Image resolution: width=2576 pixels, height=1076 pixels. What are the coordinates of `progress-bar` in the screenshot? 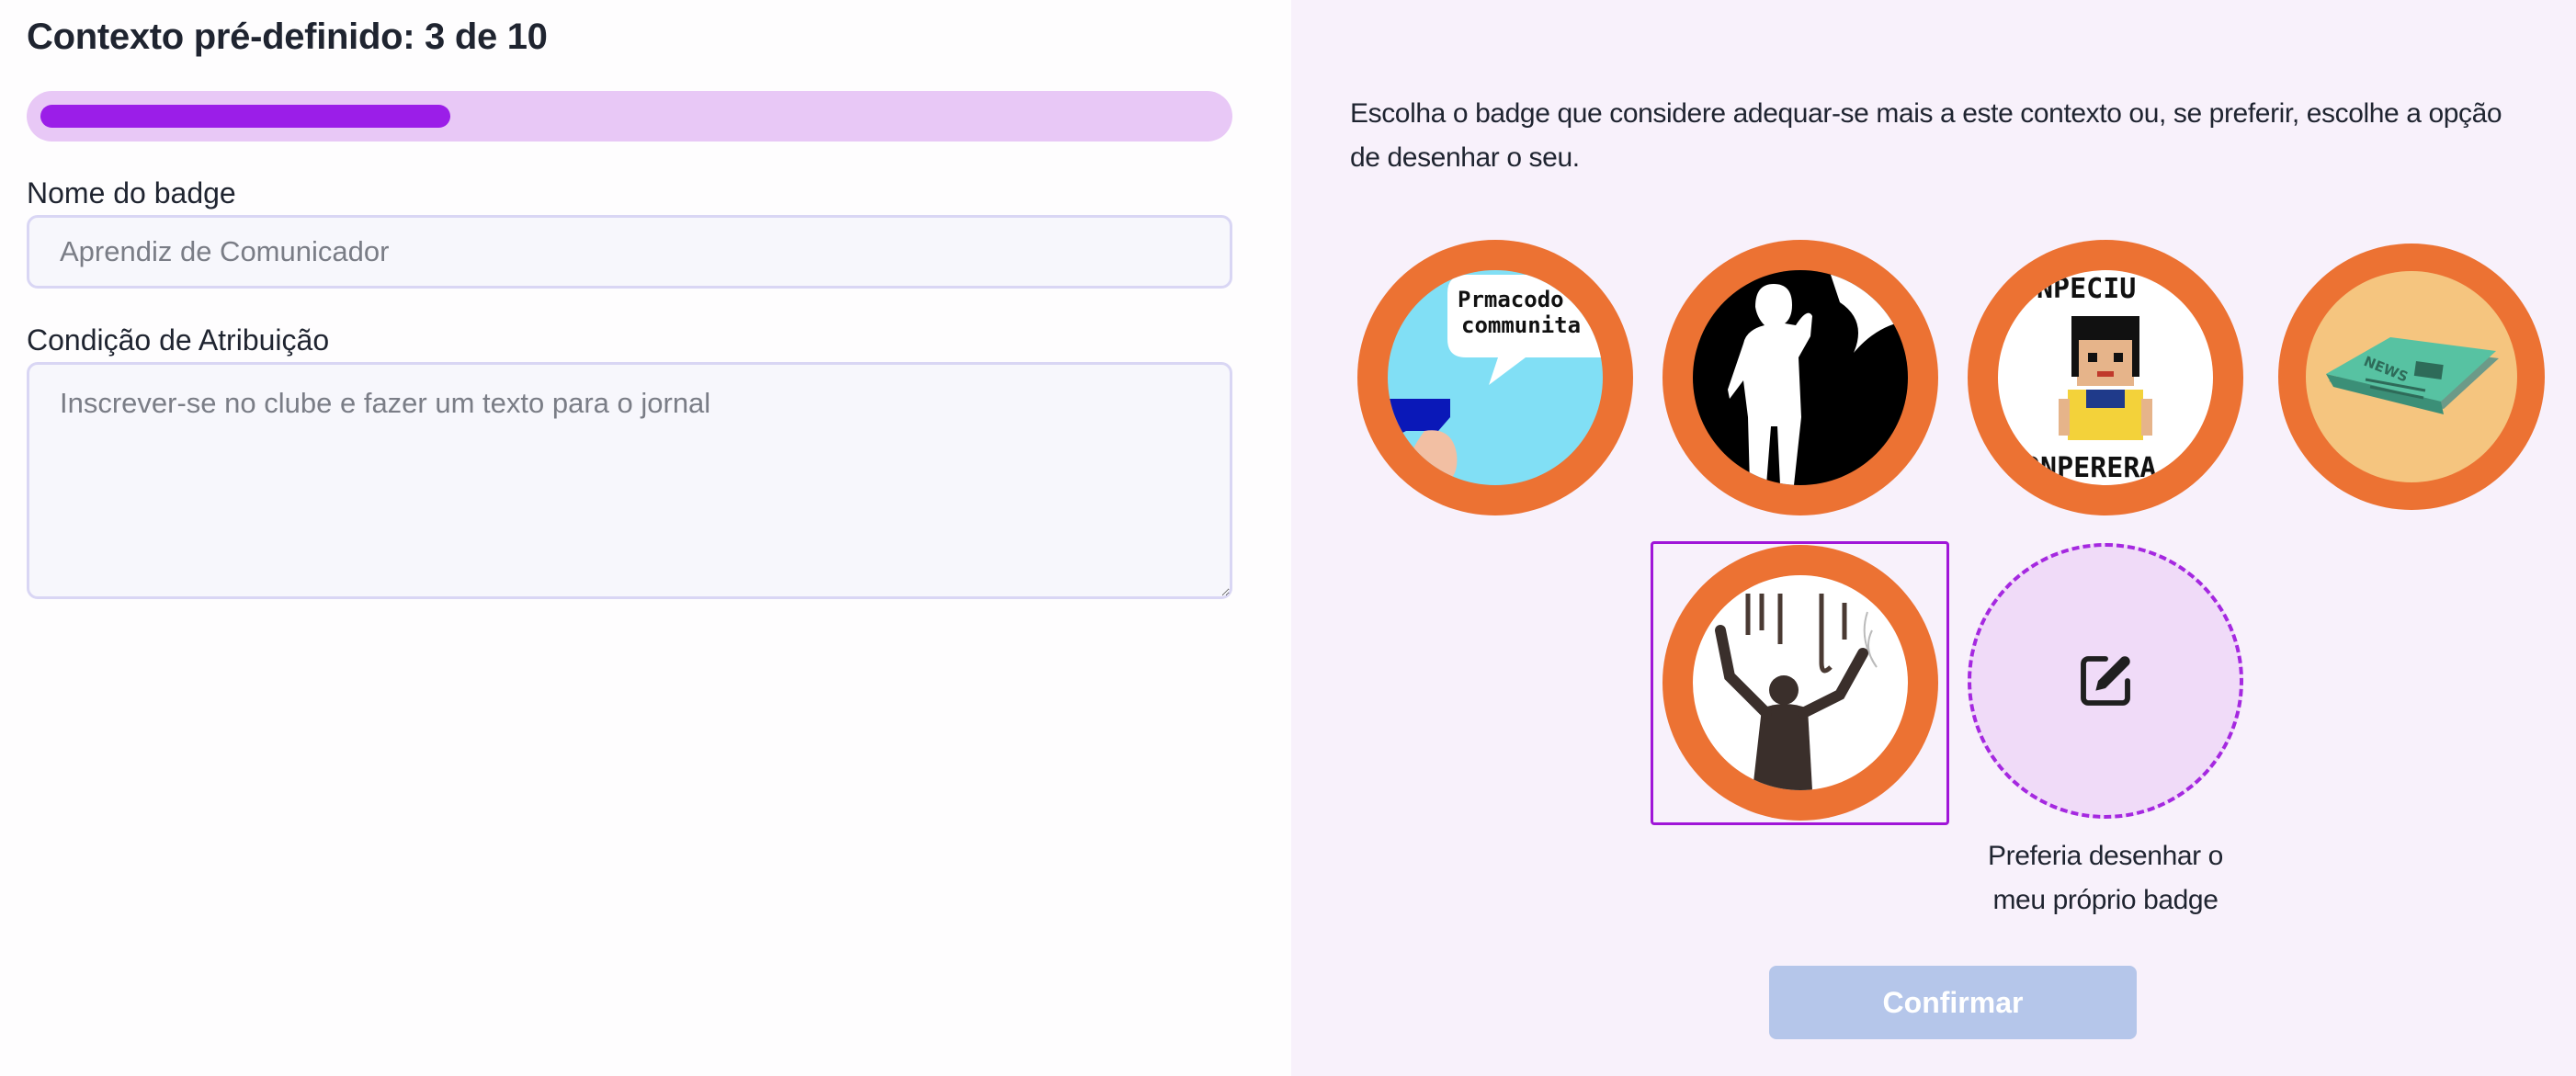 It's located at (629, 117).